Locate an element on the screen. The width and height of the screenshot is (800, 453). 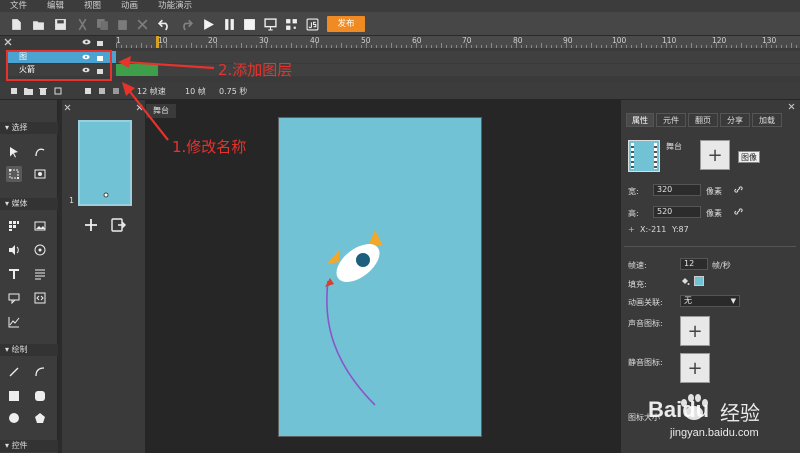
save-icon is located at coordinates (60, 24).